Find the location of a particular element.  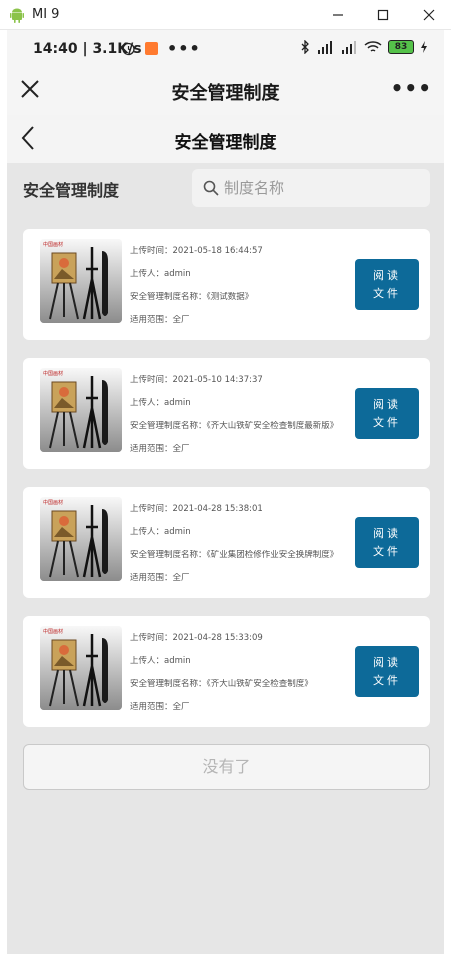

minimize-button is located at coordinates (338, 15).